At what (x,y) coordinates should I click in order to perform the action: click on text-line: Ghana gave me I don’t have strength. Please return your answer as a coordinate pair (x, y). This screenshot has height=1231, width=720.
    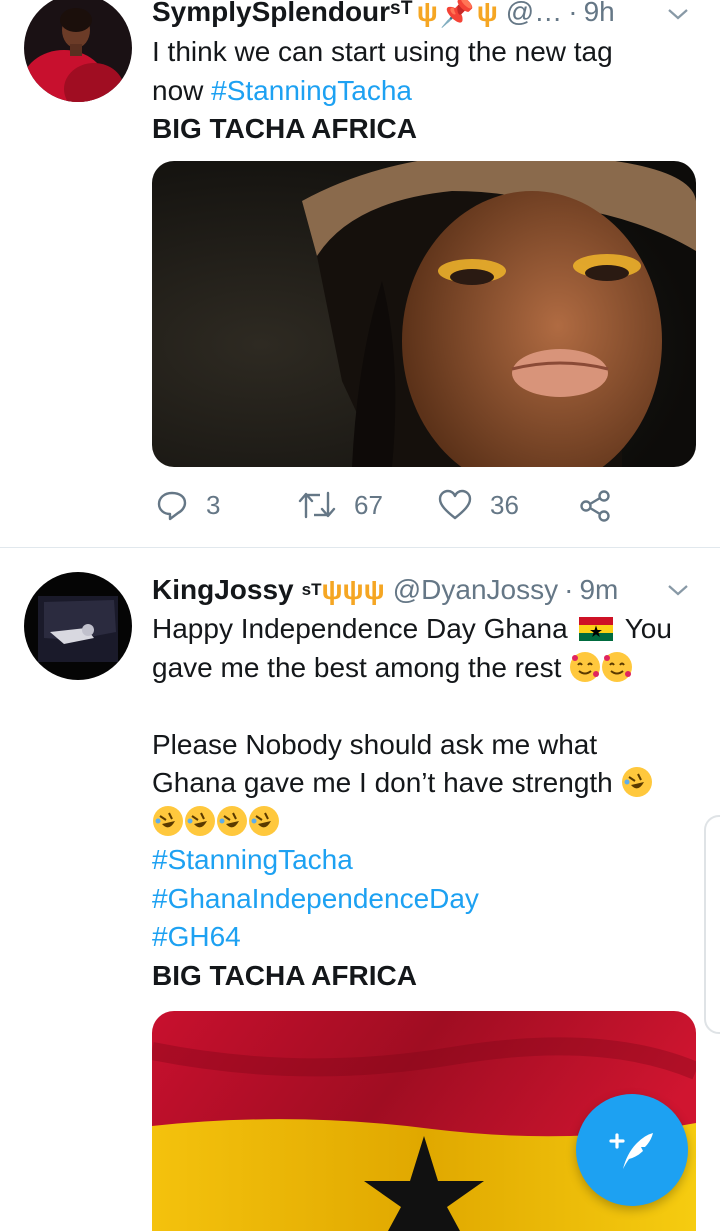
    Looking at the image, I should click on (422, 783).